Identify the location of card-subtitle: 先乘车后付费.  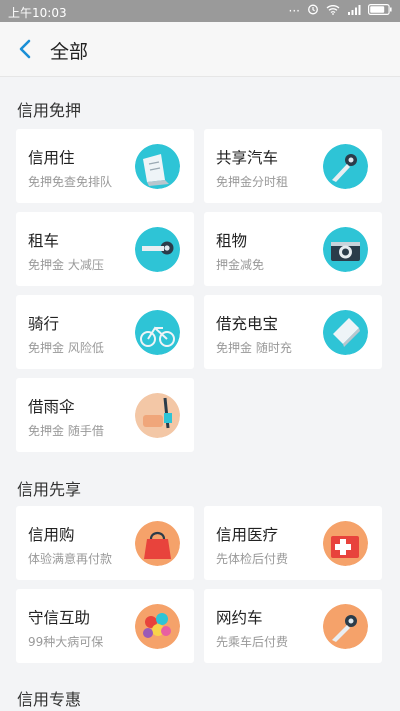
(252, 642).